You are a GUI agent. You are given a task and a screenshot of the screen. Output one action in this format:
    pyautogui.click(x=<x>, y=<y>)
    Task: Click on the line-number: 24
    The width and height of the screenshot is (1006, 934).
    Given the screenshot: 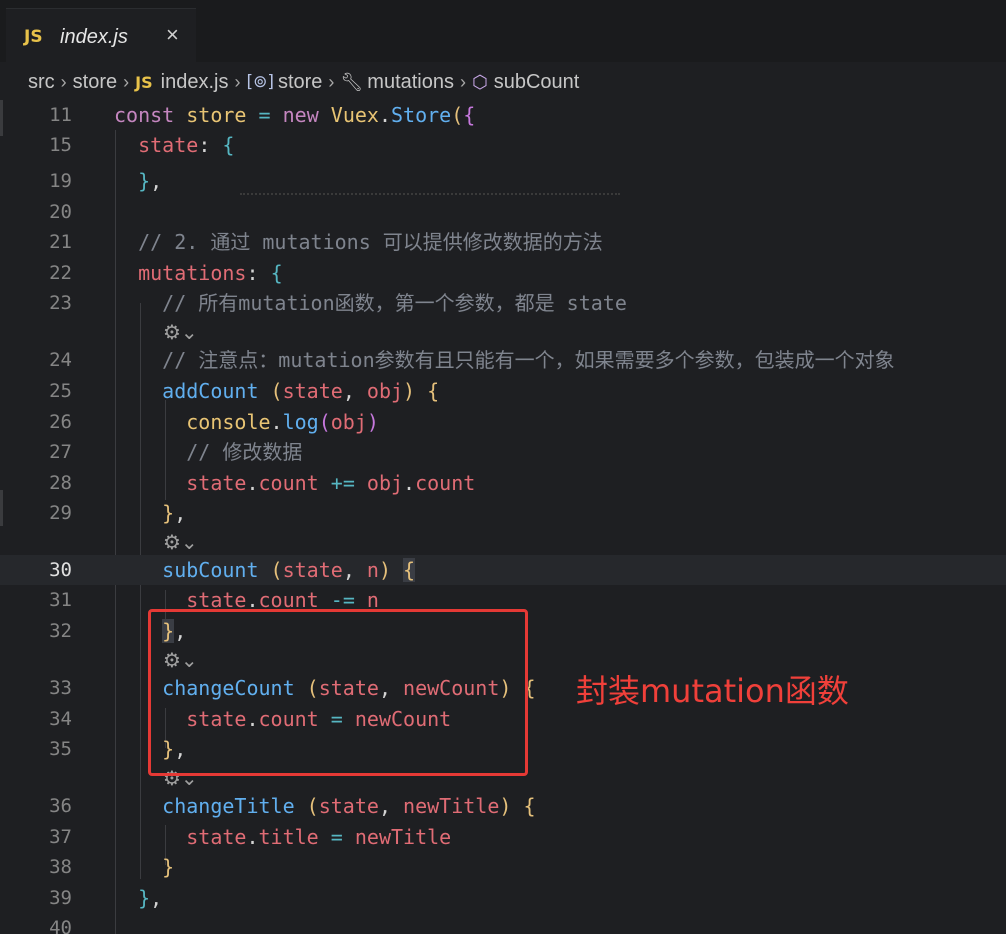 What is the action you would take?
    pyautogui.click(x=60, y=360)
    